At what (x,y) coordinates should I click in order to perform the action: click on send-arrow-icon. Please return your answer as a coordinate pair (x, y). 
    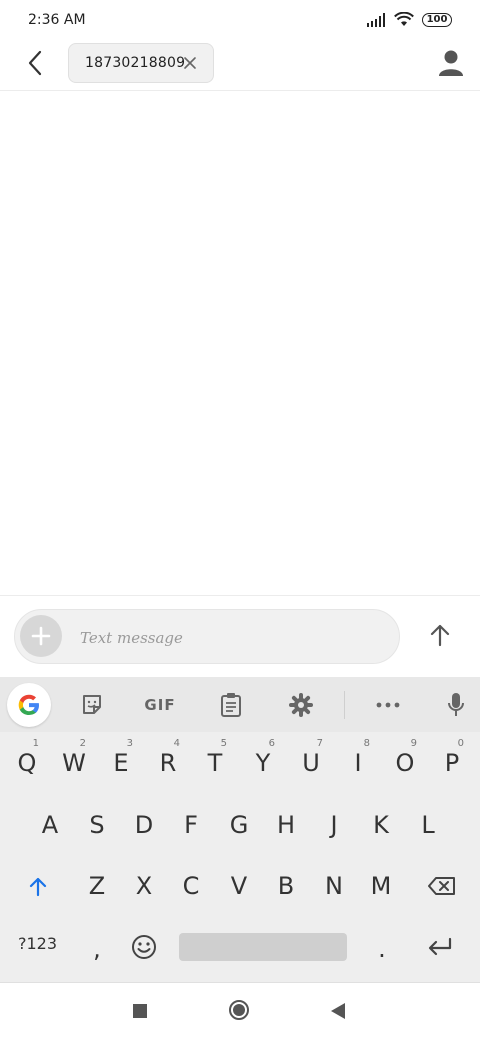
    Looking at the image, I should click on (440, 635).